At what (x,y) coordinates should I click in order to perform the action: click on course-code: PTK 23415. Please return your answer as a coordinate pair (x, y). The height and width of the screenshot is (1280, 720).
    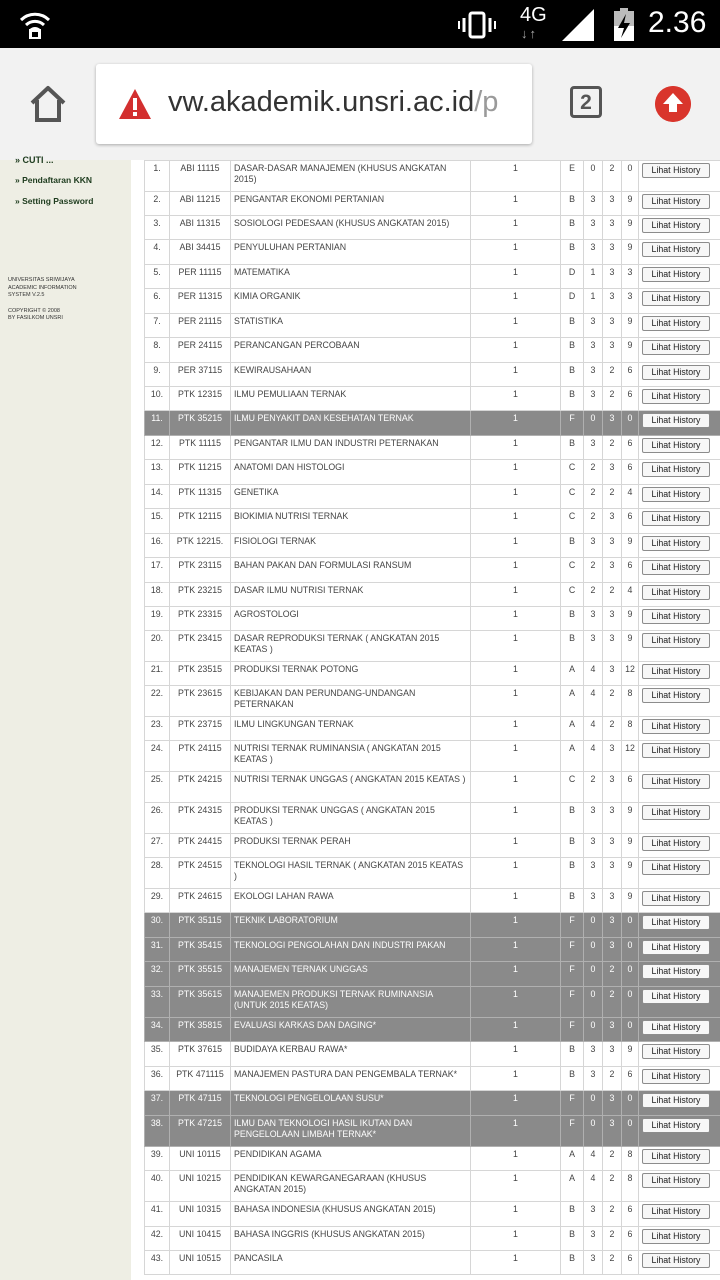
    Looking at the image, I should click on (200, 646).